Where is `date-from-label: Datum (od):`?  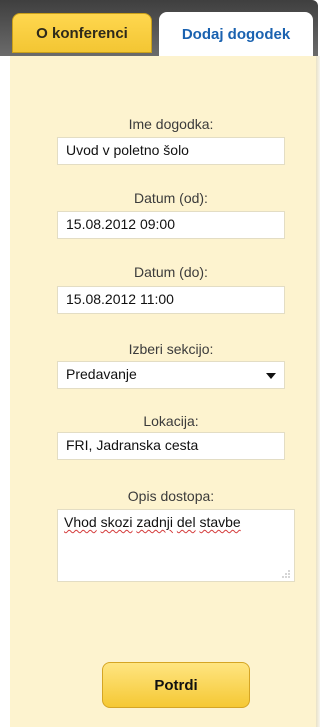
date-from-label: Datum (od): is located at coordinates (171, 198).